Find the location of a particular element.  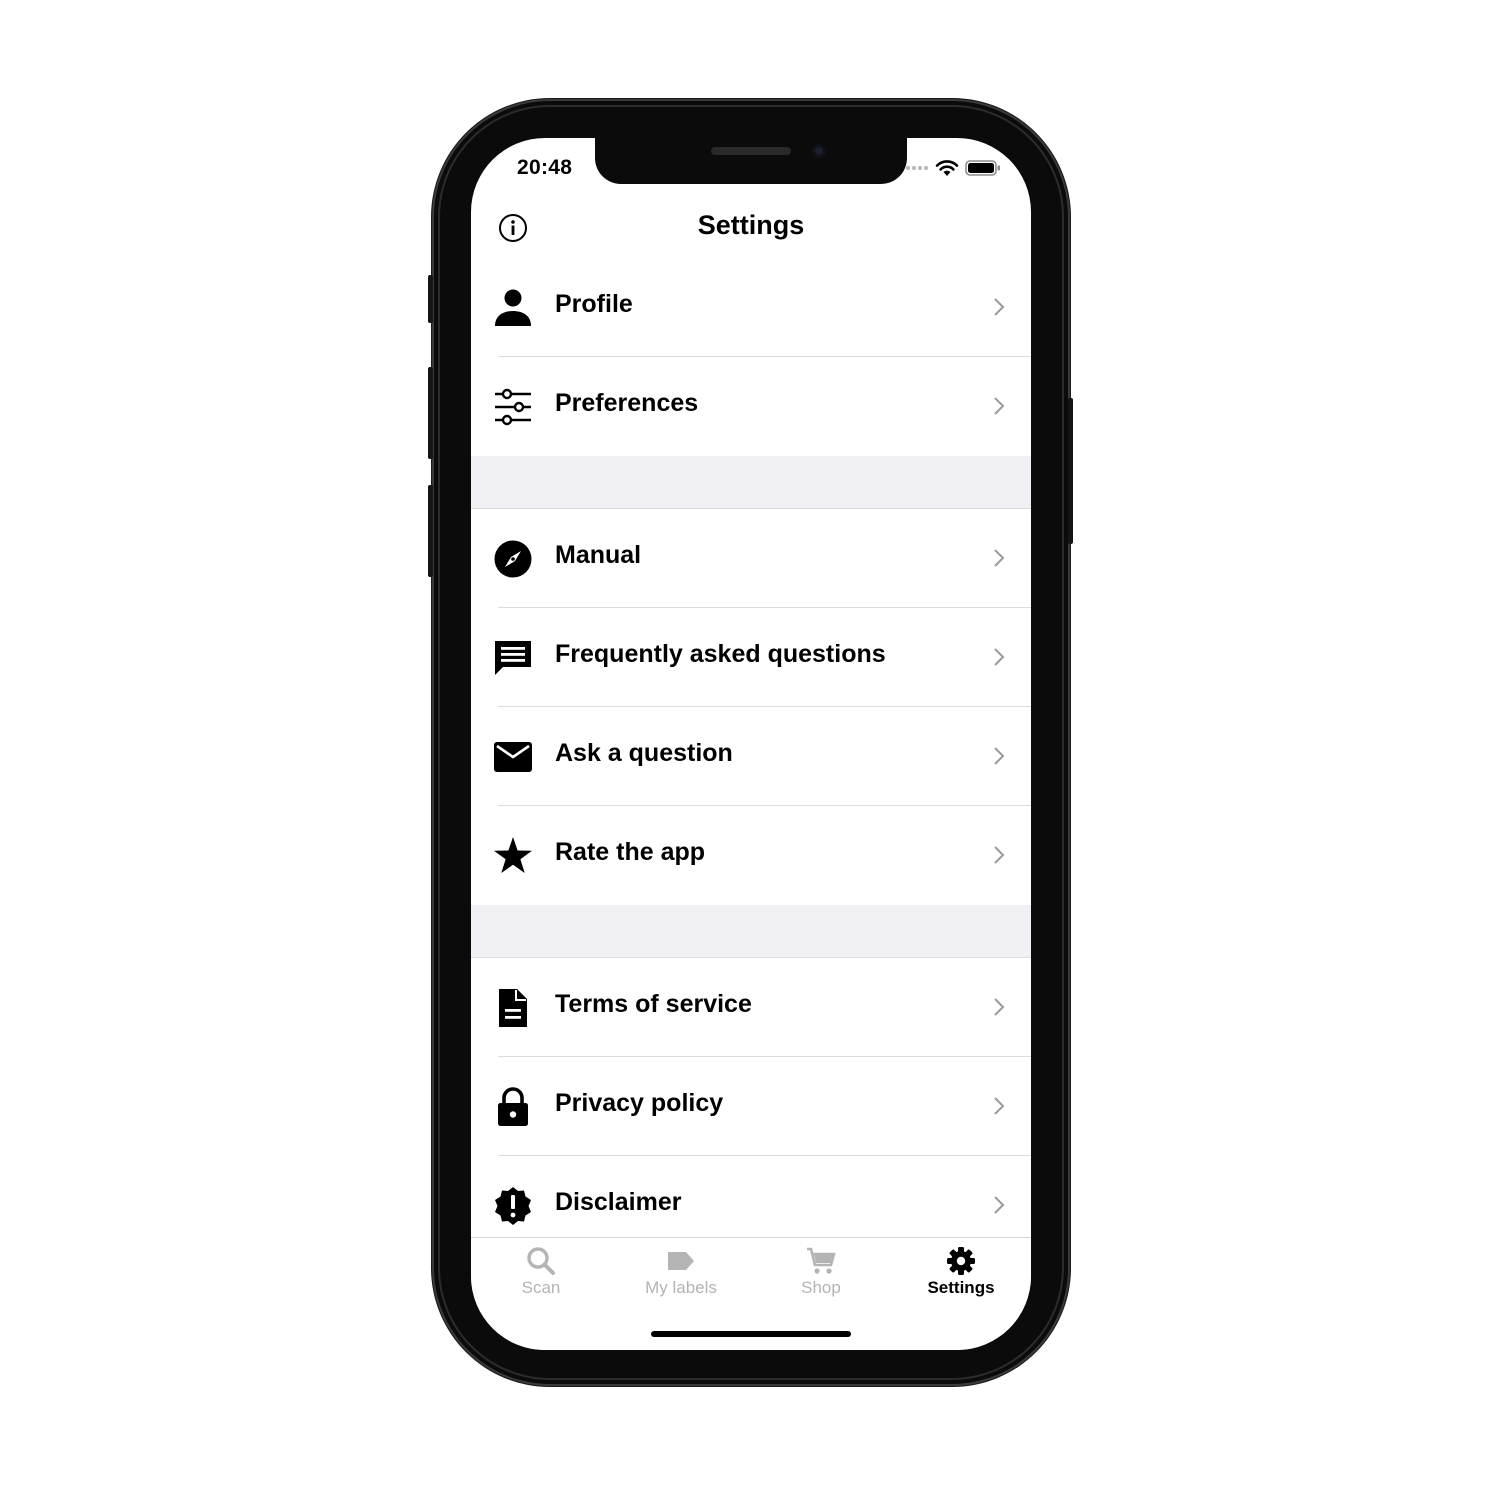

star-icon is located at coordinates (513, 855).